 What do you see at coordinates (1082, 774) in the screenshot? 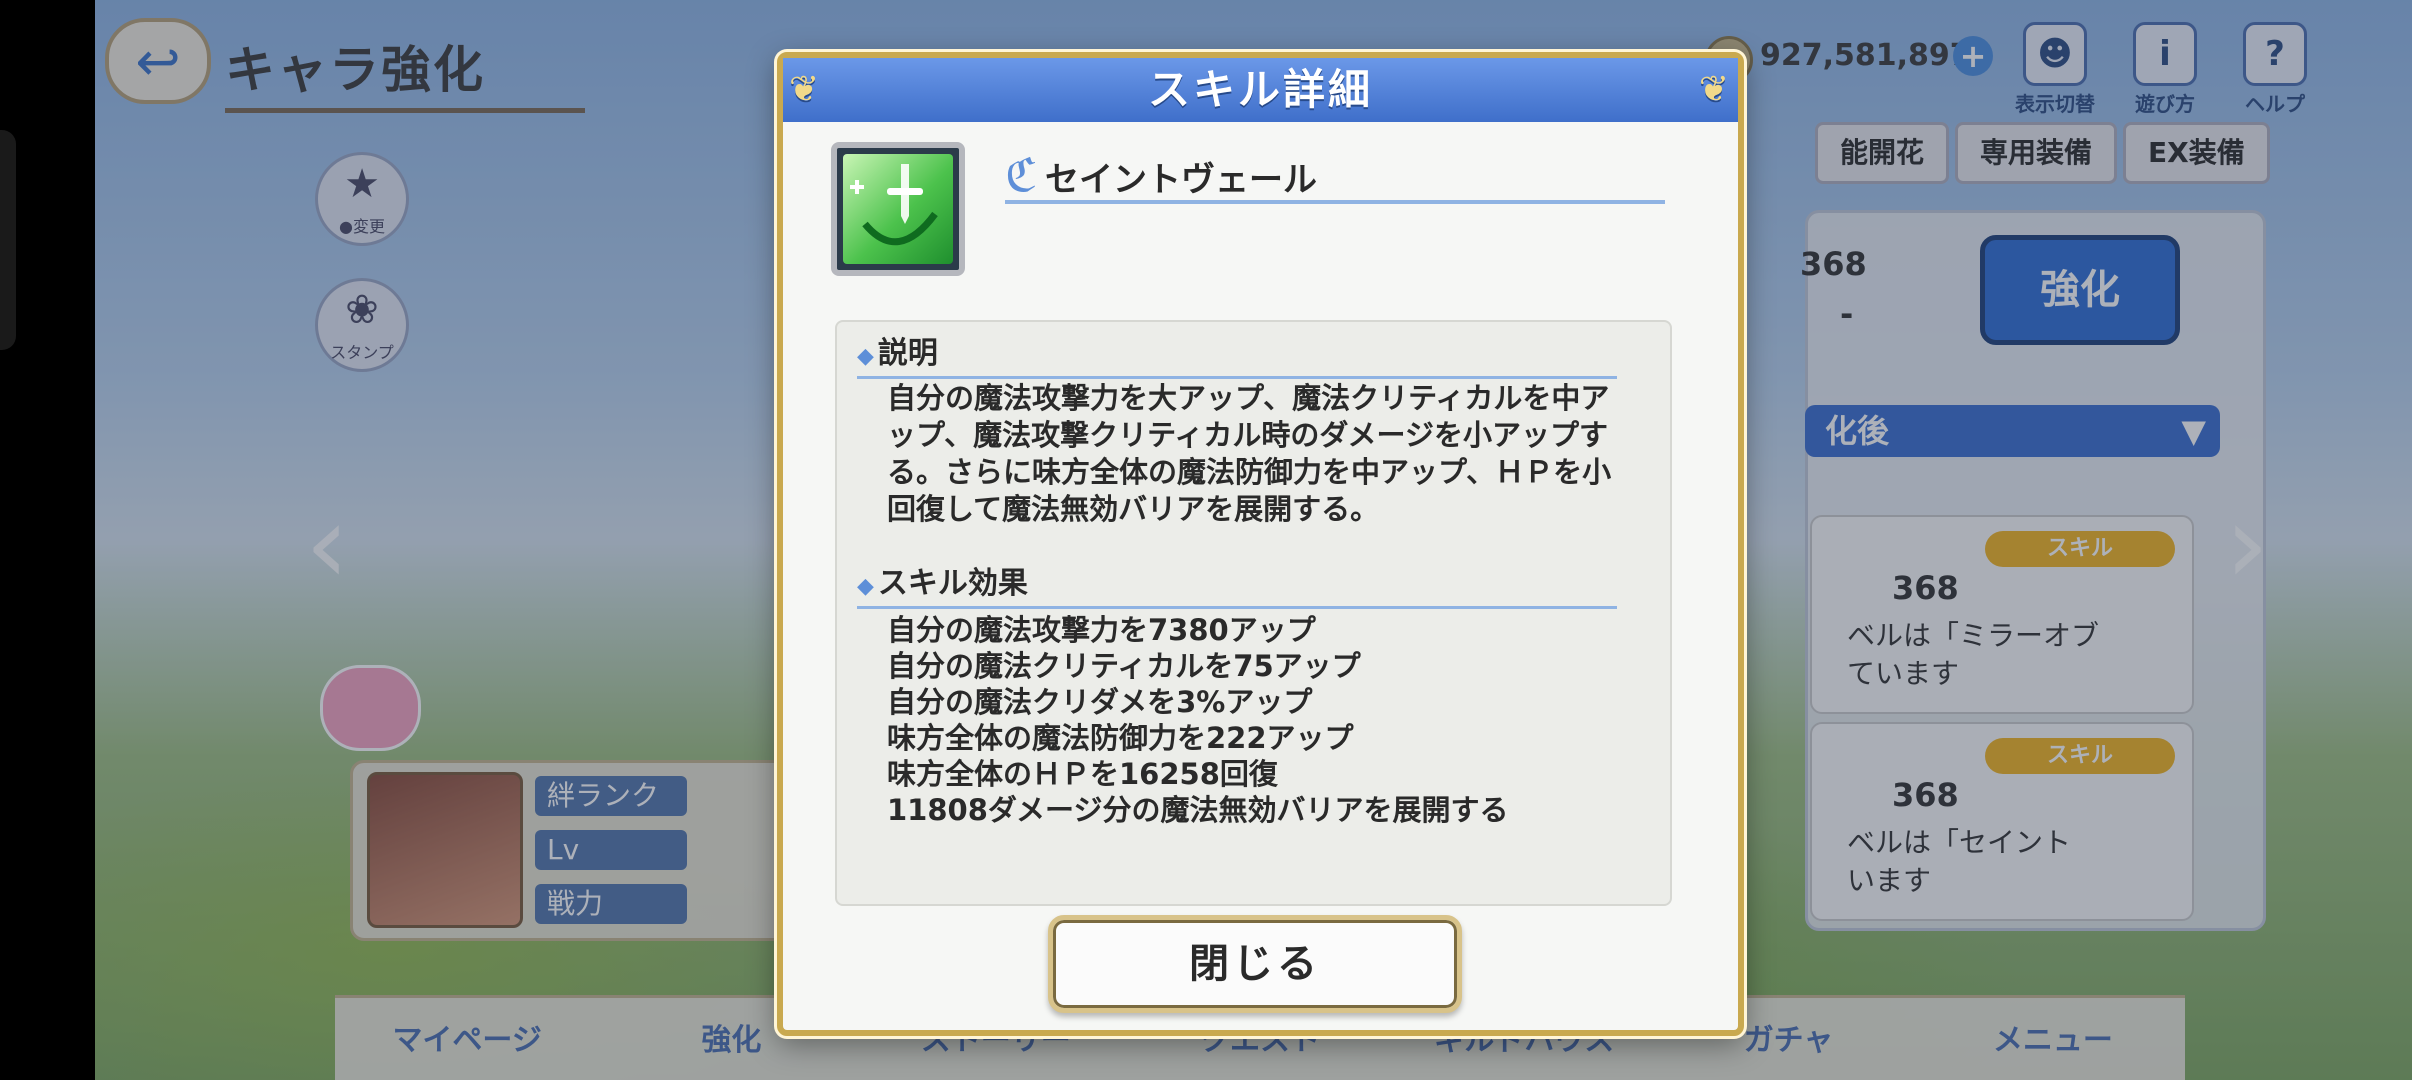
I see `effect-line: 味方全体のＨＰを16258回復` at bounding box center [1082, 774].